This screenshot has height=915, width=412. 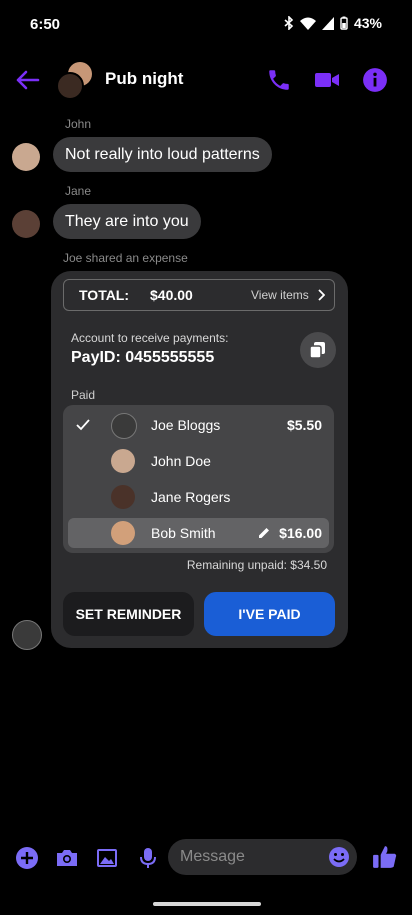 What do you see at coordinates (344, 23) in the screenshot?
I see `battery-icon` at bounding box center [344, 23].